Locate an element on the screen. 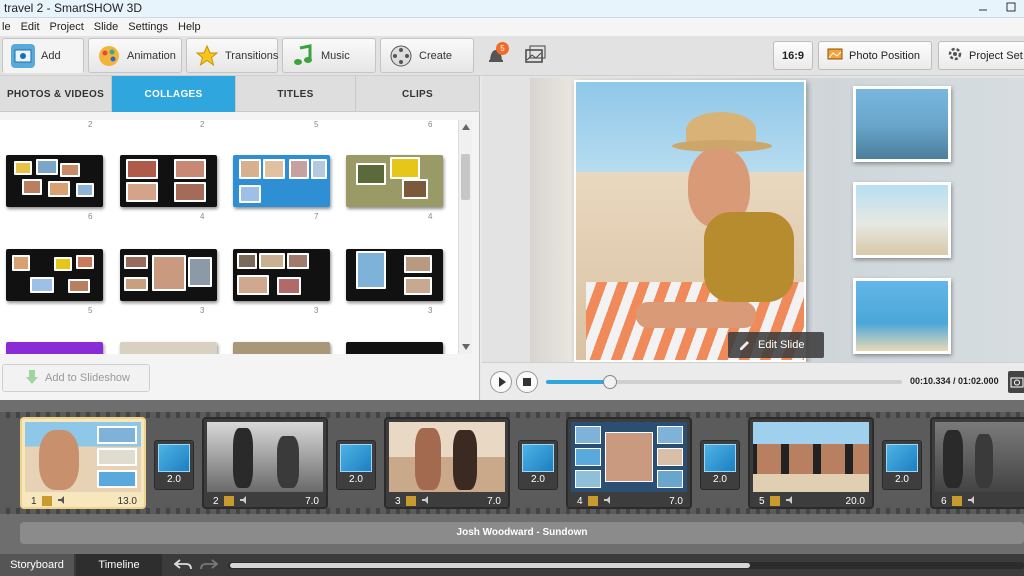 Image resolution: width=1024 pixels, height=576 pixels. horizontal-scrollbar is located at coordinates (626, 565).